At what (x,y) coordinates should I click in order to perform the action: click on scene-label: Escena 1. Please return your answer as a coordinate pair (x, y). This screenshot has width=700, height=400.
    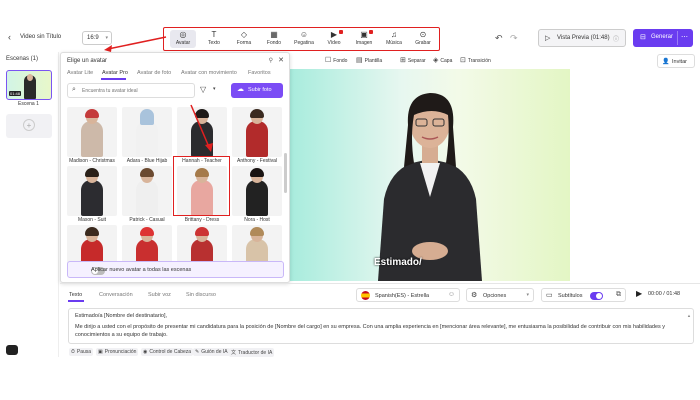
    Looking at the image, I should click on (28, 104).